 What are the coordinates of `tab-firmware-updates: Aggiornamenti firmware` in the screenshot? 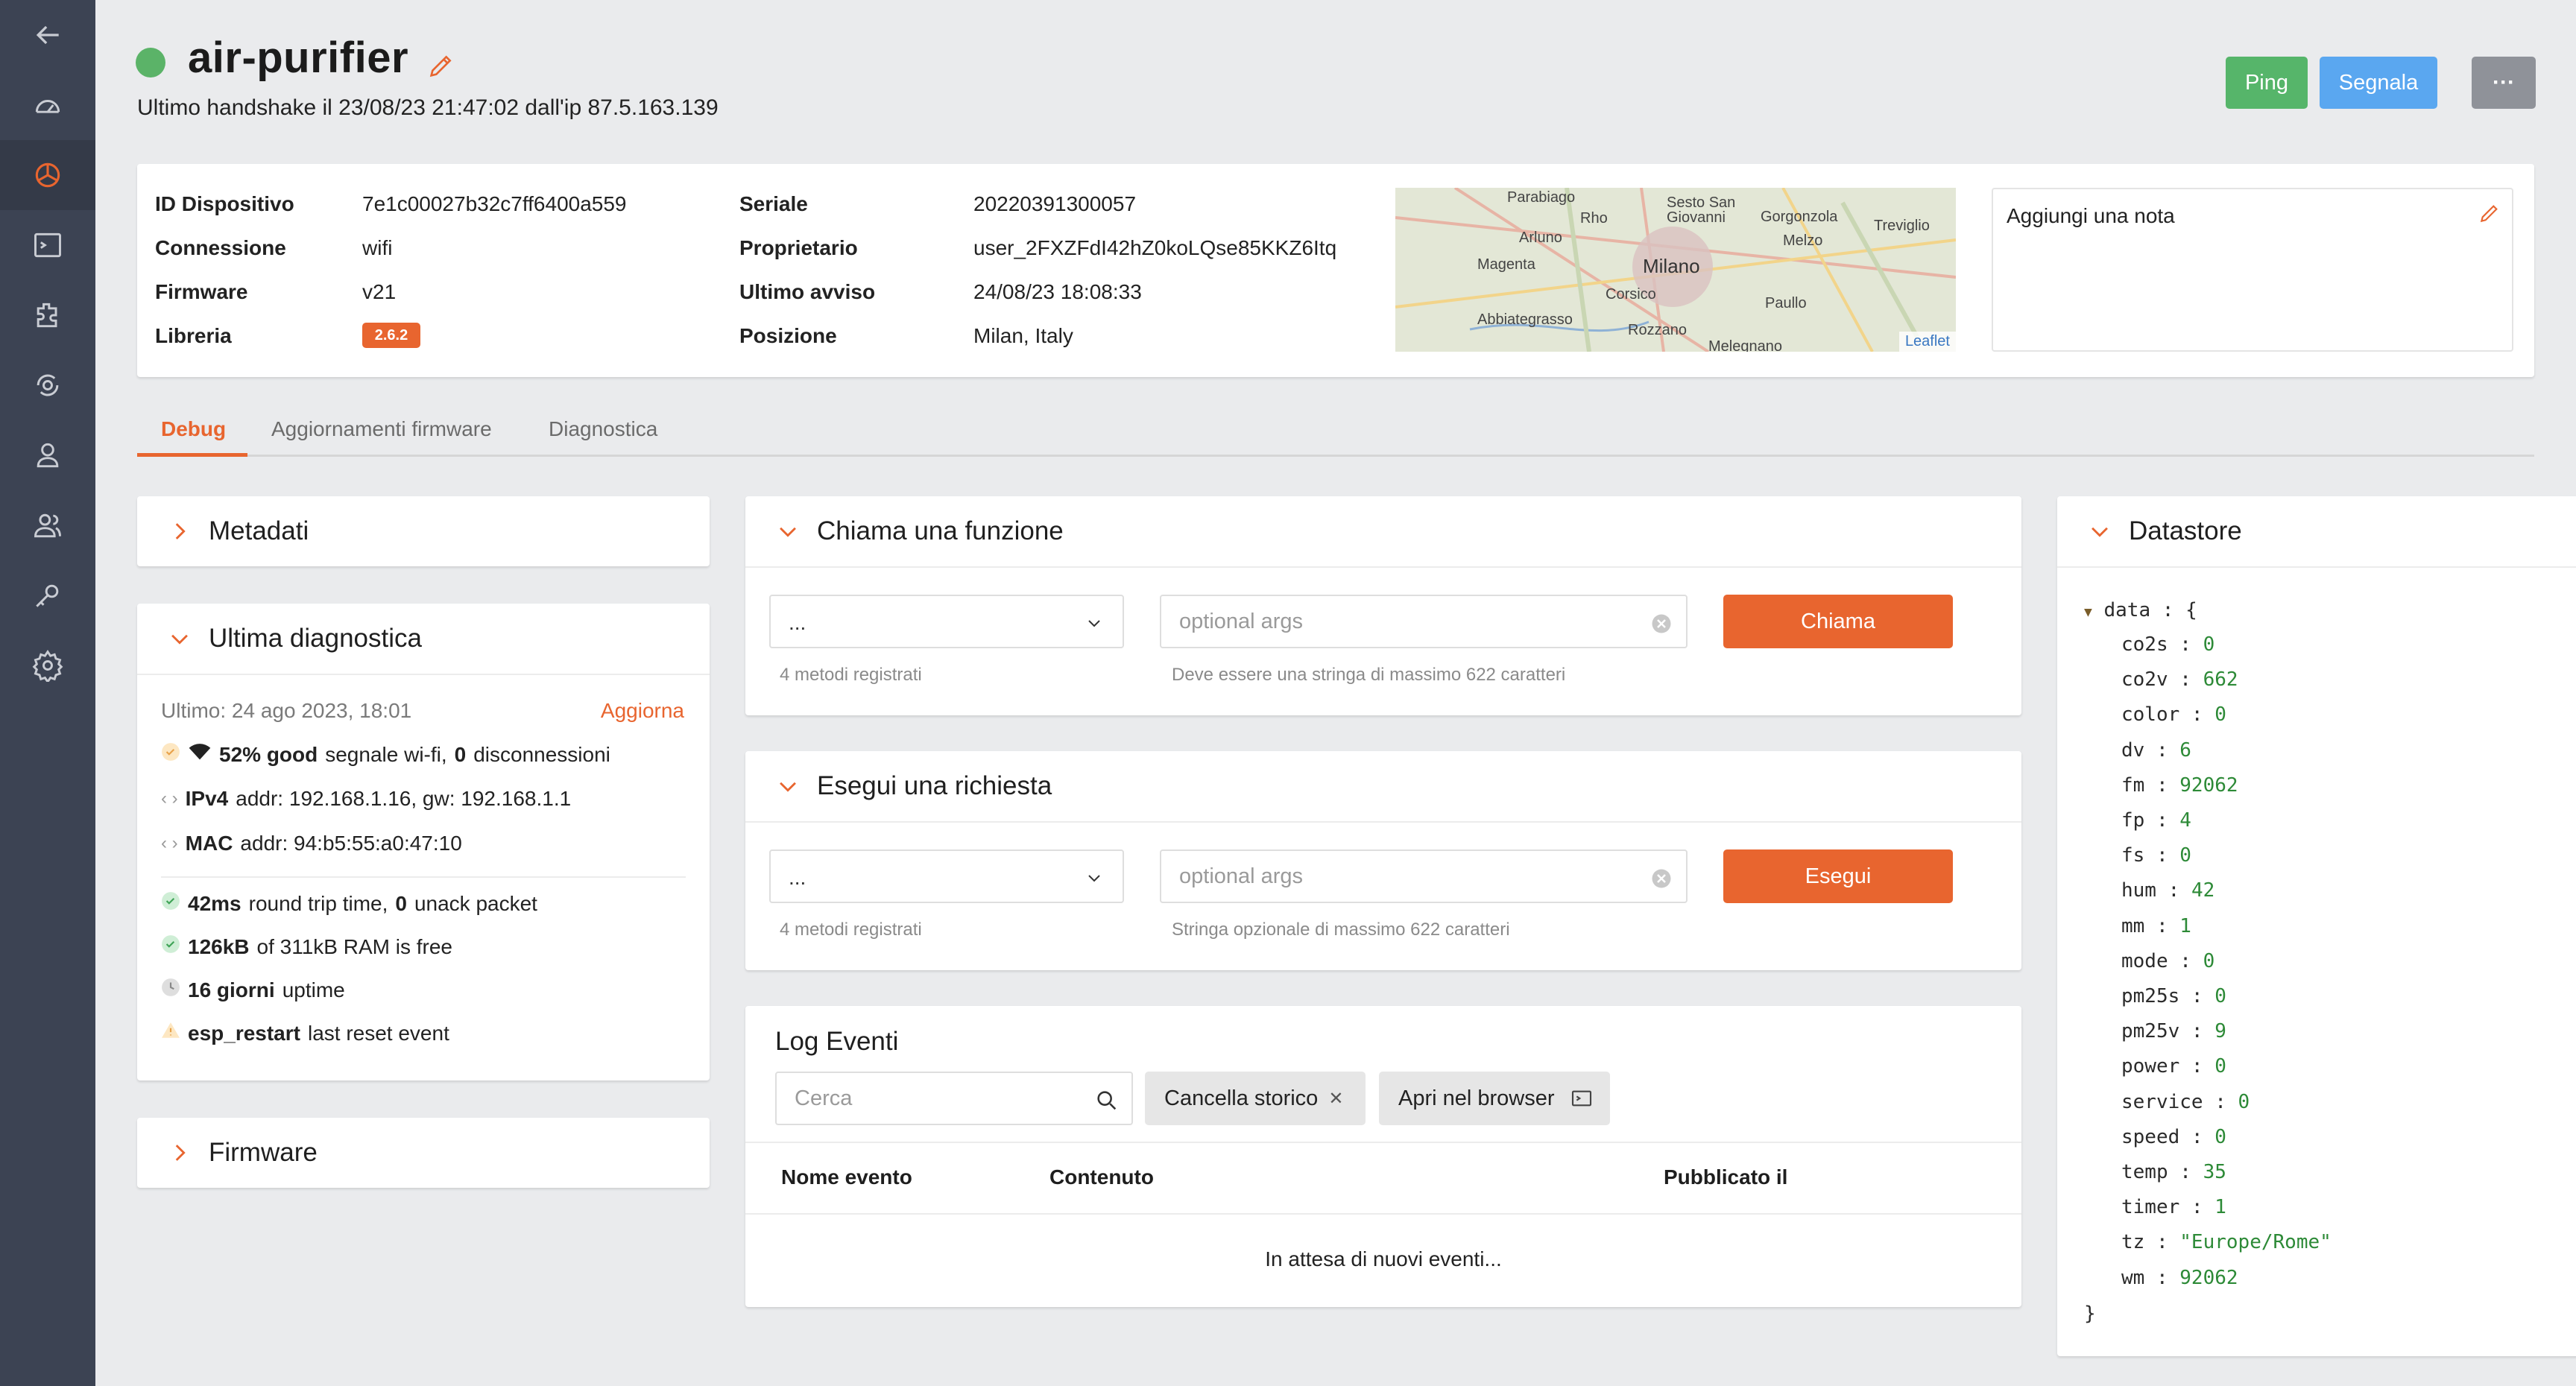 It's located at (381, 429).